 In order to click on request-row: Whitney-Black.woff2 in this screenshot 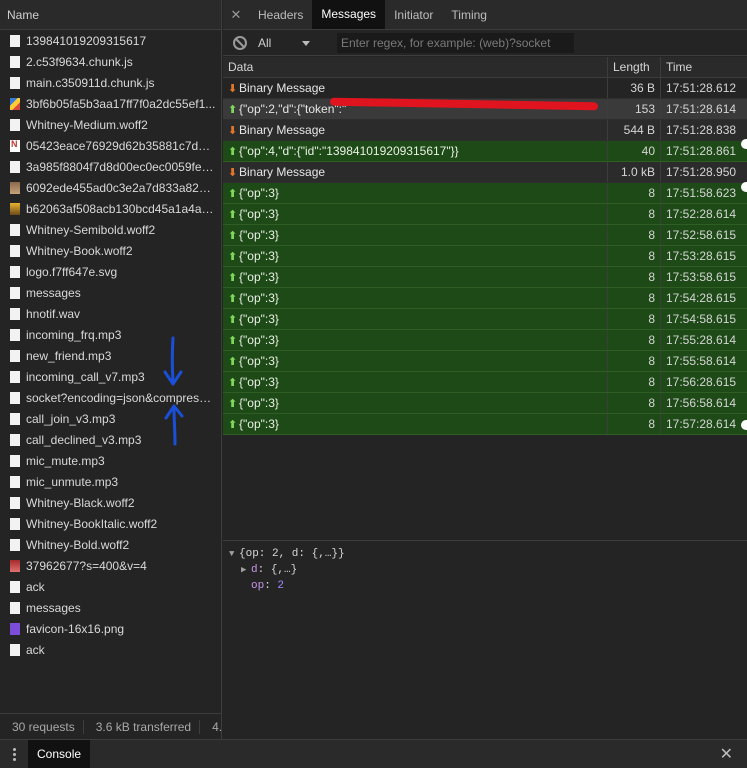, I will do `click(110, 502)`.